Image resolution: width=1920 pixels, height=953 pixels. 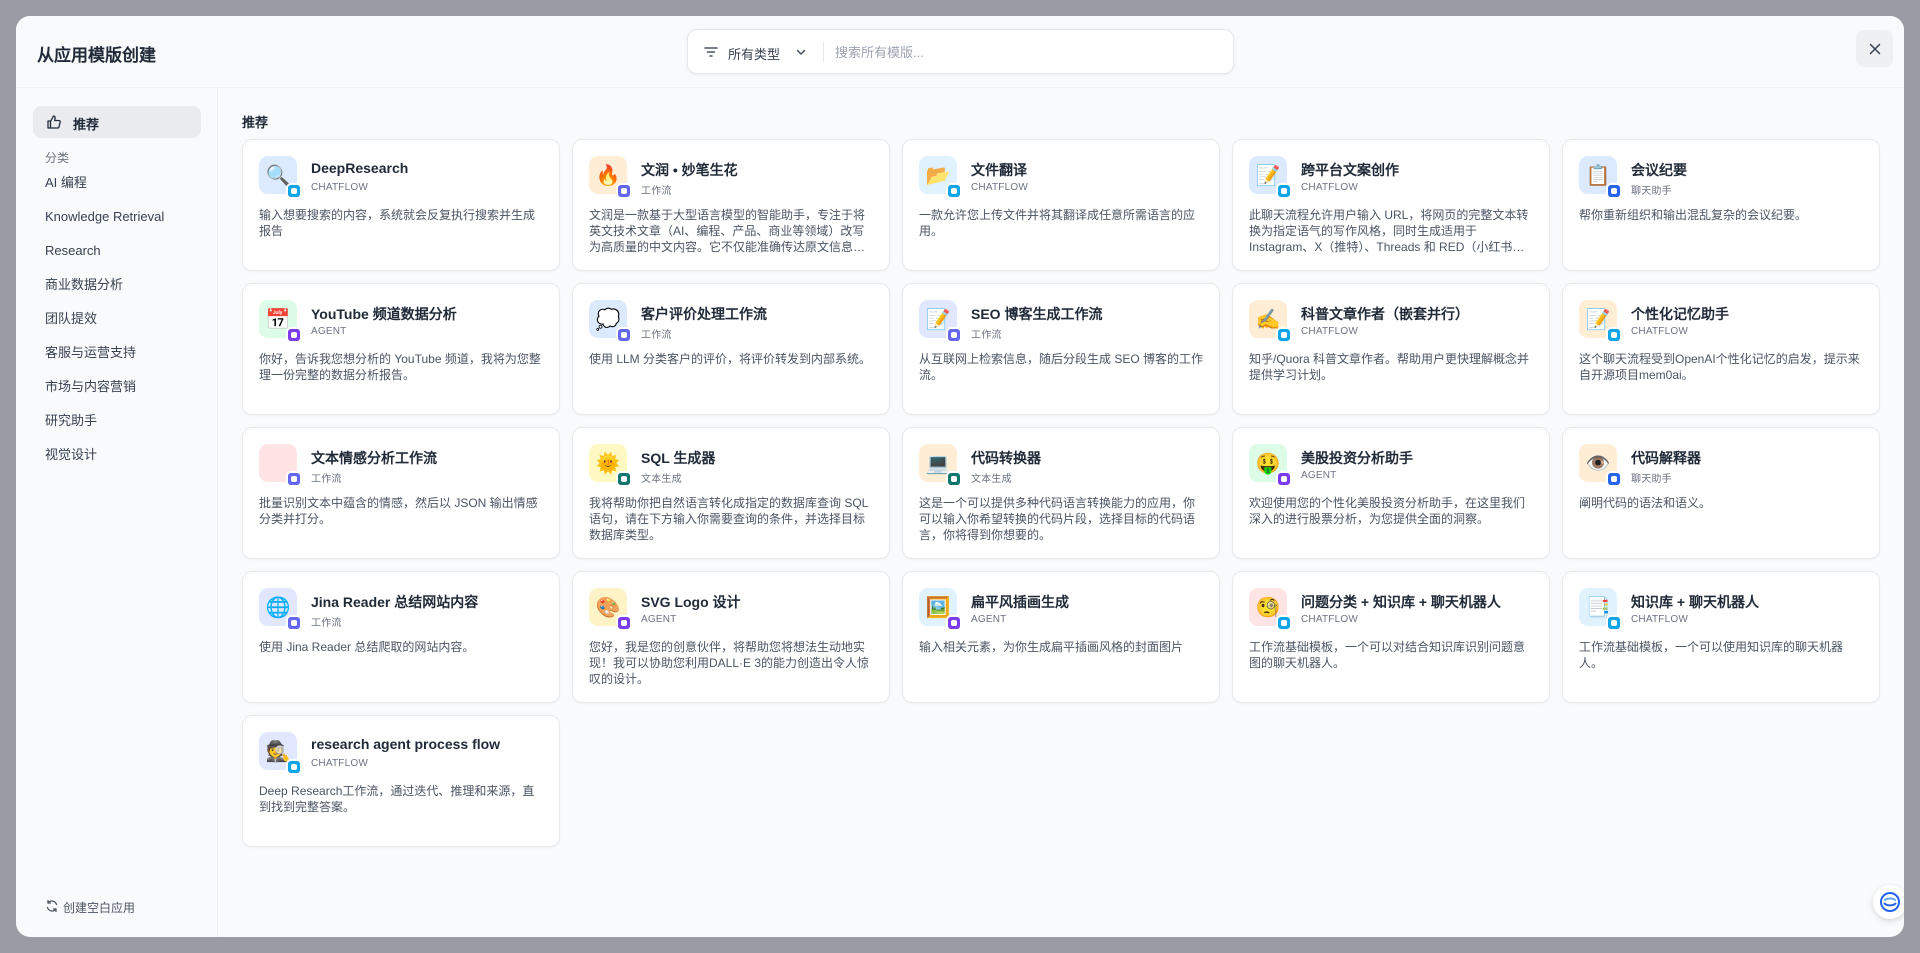 What do you see at coordinates (999, 170) in the screenshot?
I see `card-title: 文件翻译` at bounding box center [999, 170].